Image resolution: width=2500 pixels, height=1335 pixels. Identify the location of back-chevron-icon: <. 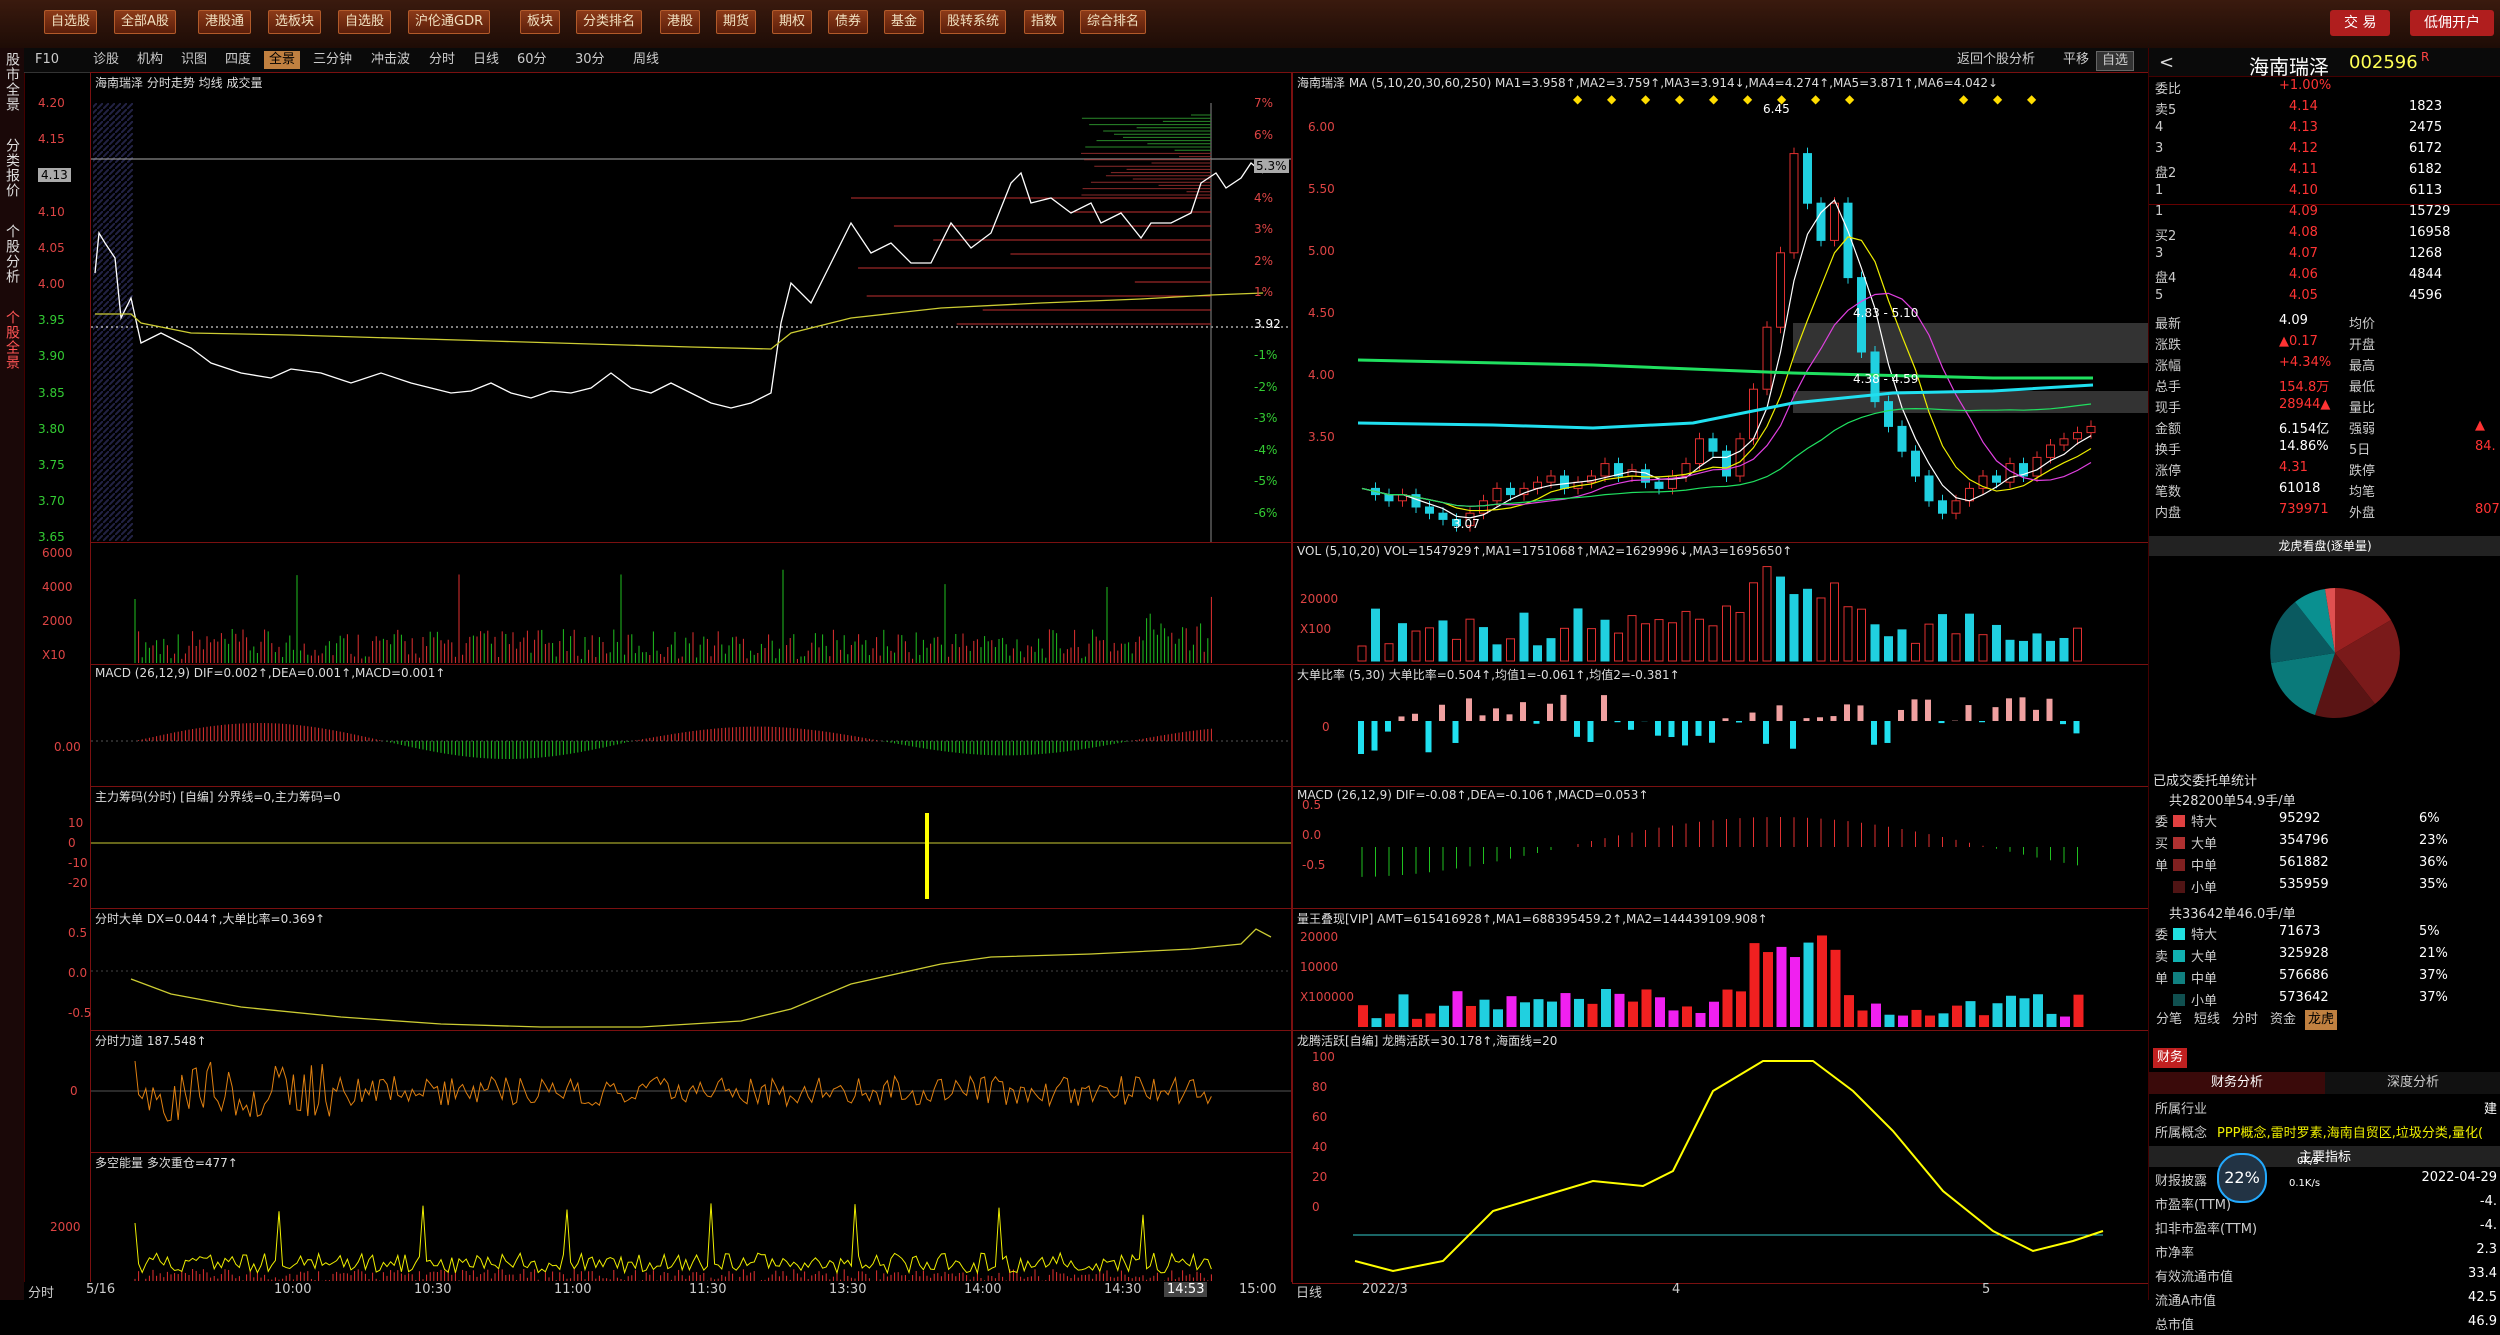
(2166, 62).